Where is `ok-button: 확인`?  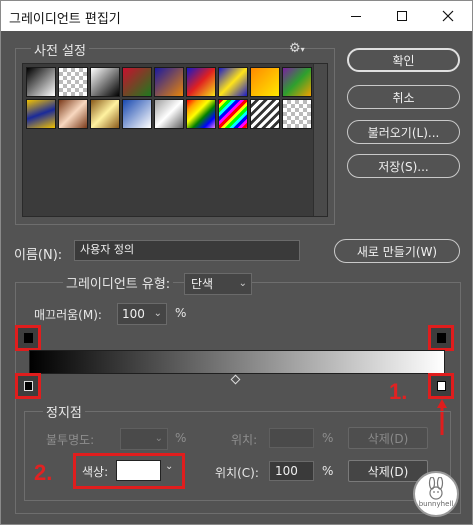
ok-button: 확인 is located at coordinates (403, 60).